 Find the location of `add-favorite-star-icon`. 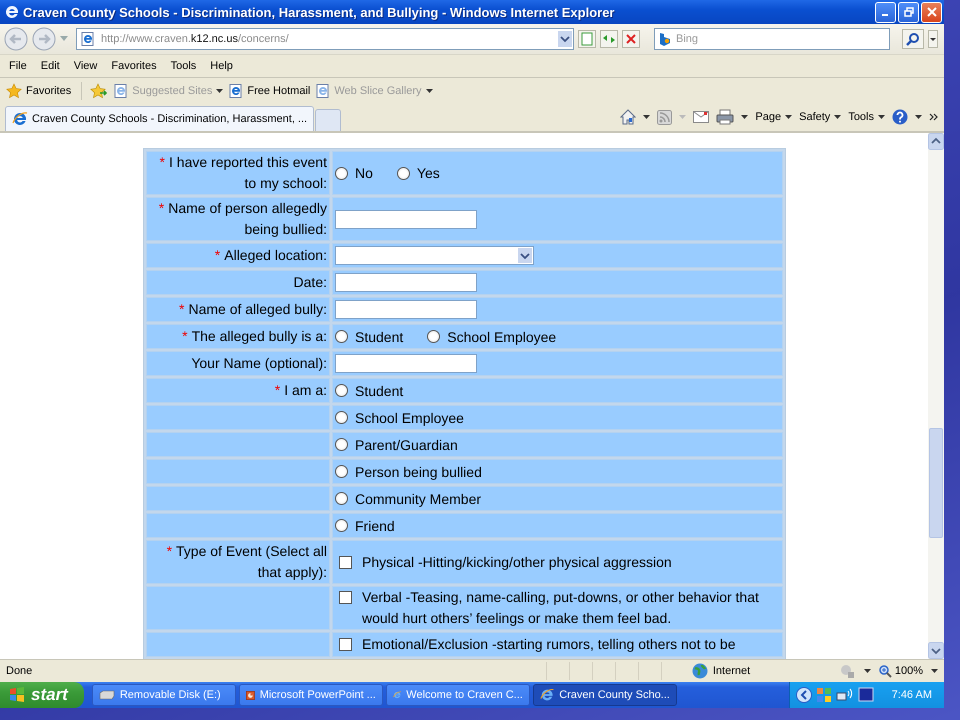

add-favorite-star-icon is located at coordinates (99, 90).